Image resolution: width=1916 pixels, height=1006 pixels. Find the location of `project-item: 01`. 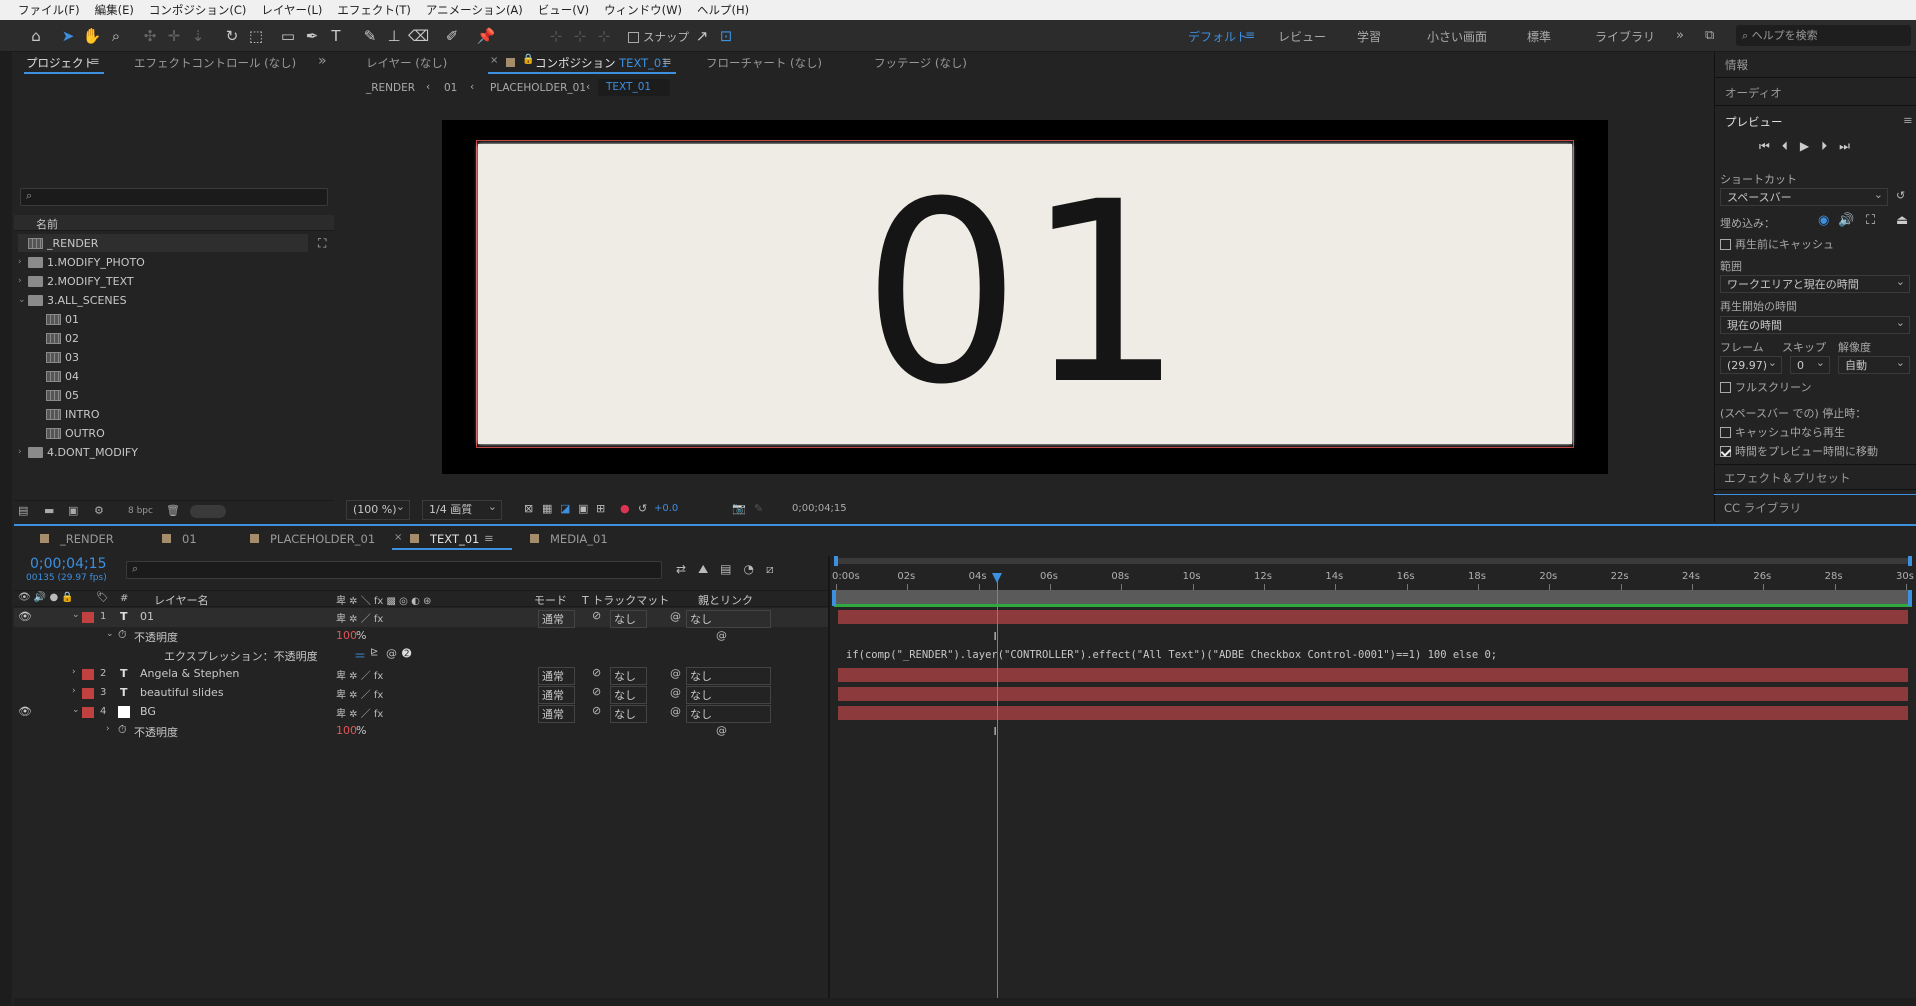

project-item: 01 is located at coordinates (57, 319).